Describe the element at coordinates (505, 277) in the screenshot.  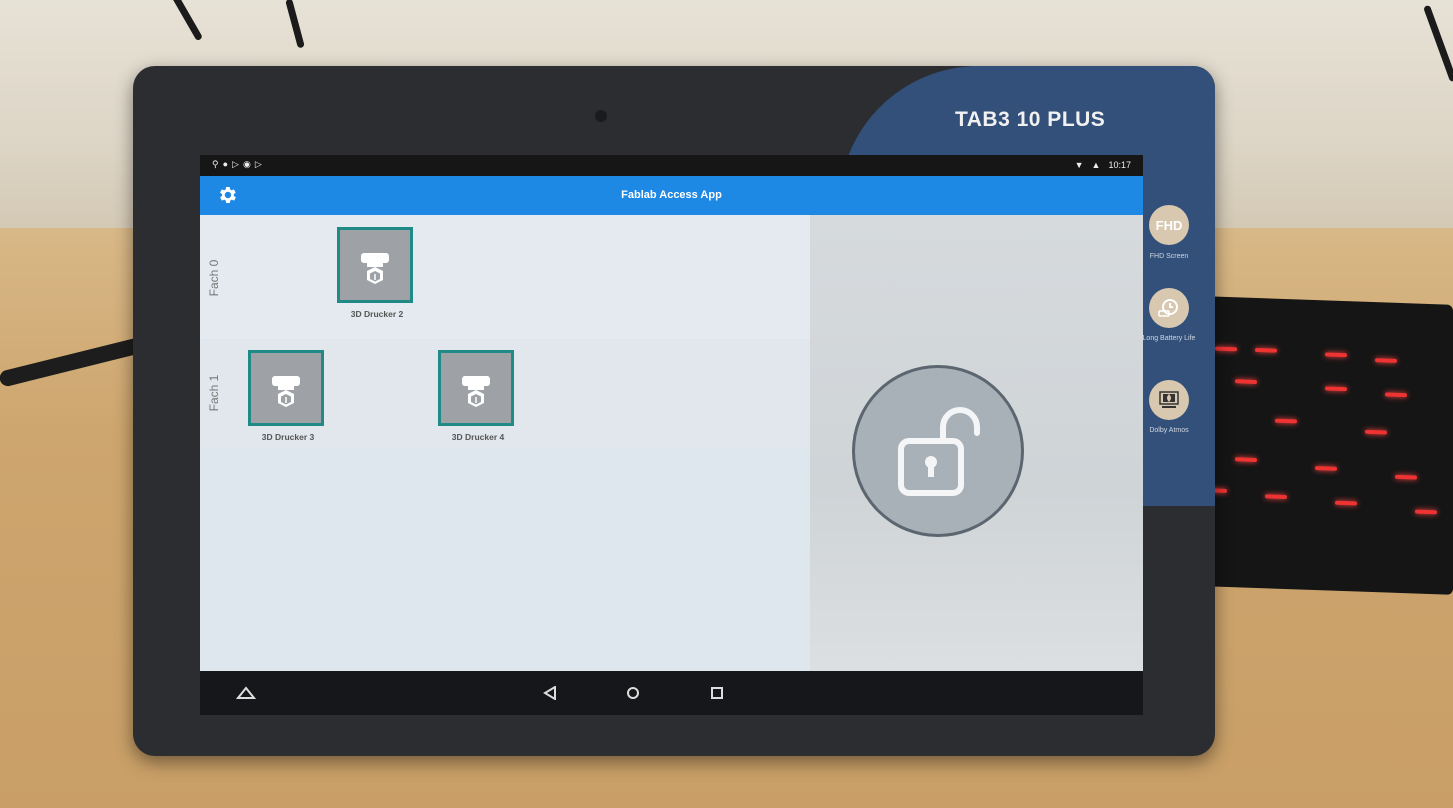
I see `section-fach-0: Fach 0 3D Drucker 2` at that location.